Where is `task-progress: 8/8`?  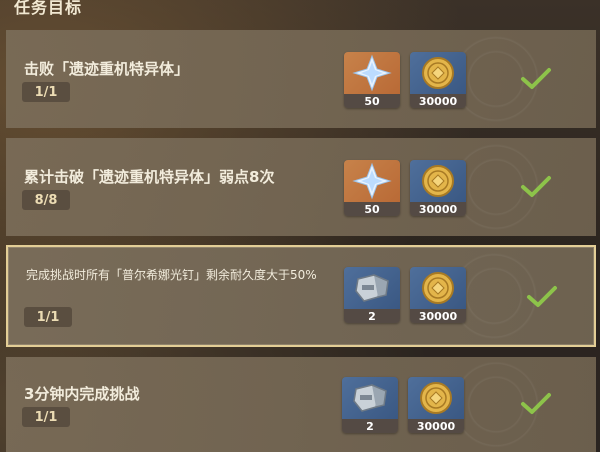 task-progress: 8/8 is located at coordinates (46, 200).